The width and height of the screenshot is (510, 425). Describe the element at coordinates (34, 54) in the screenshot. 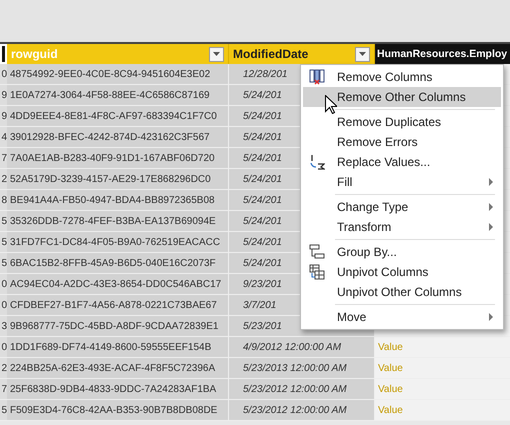

I see `column-title: rowguid` at that location.